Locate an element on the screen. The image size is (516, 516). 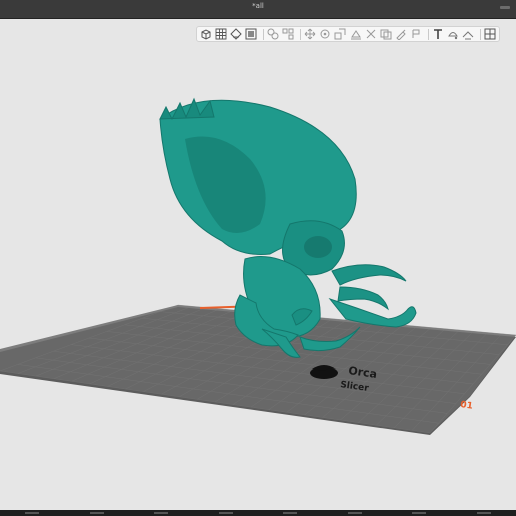
assembly-icon is located at coordinates (490, 34).